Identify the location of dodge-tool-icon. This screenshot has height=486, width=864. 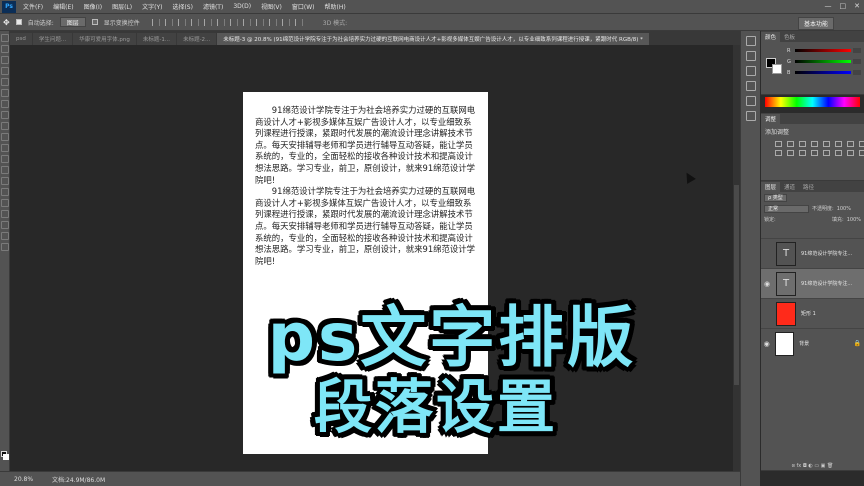
(5, 181).